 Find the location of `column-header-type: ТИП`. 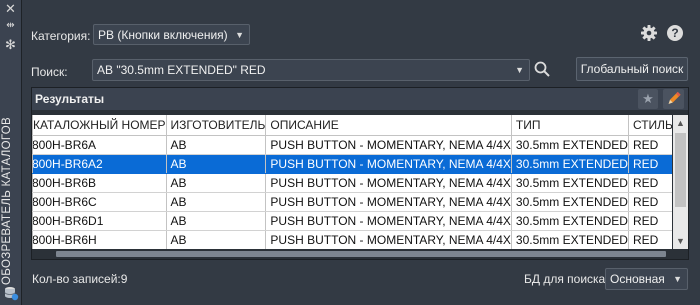

column-header-type: ТИП is located at coordinates (570, 125).